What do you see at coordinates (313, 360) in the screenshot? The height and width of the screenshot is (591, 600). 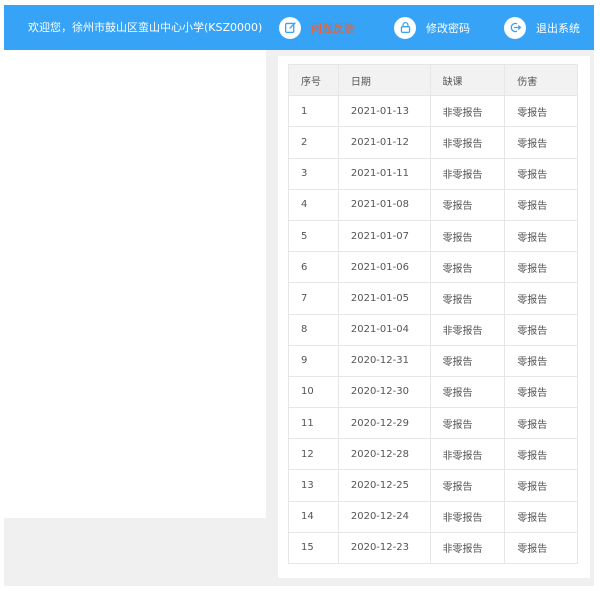 I see `cell-index: 9` at bounding box center [313, 360].